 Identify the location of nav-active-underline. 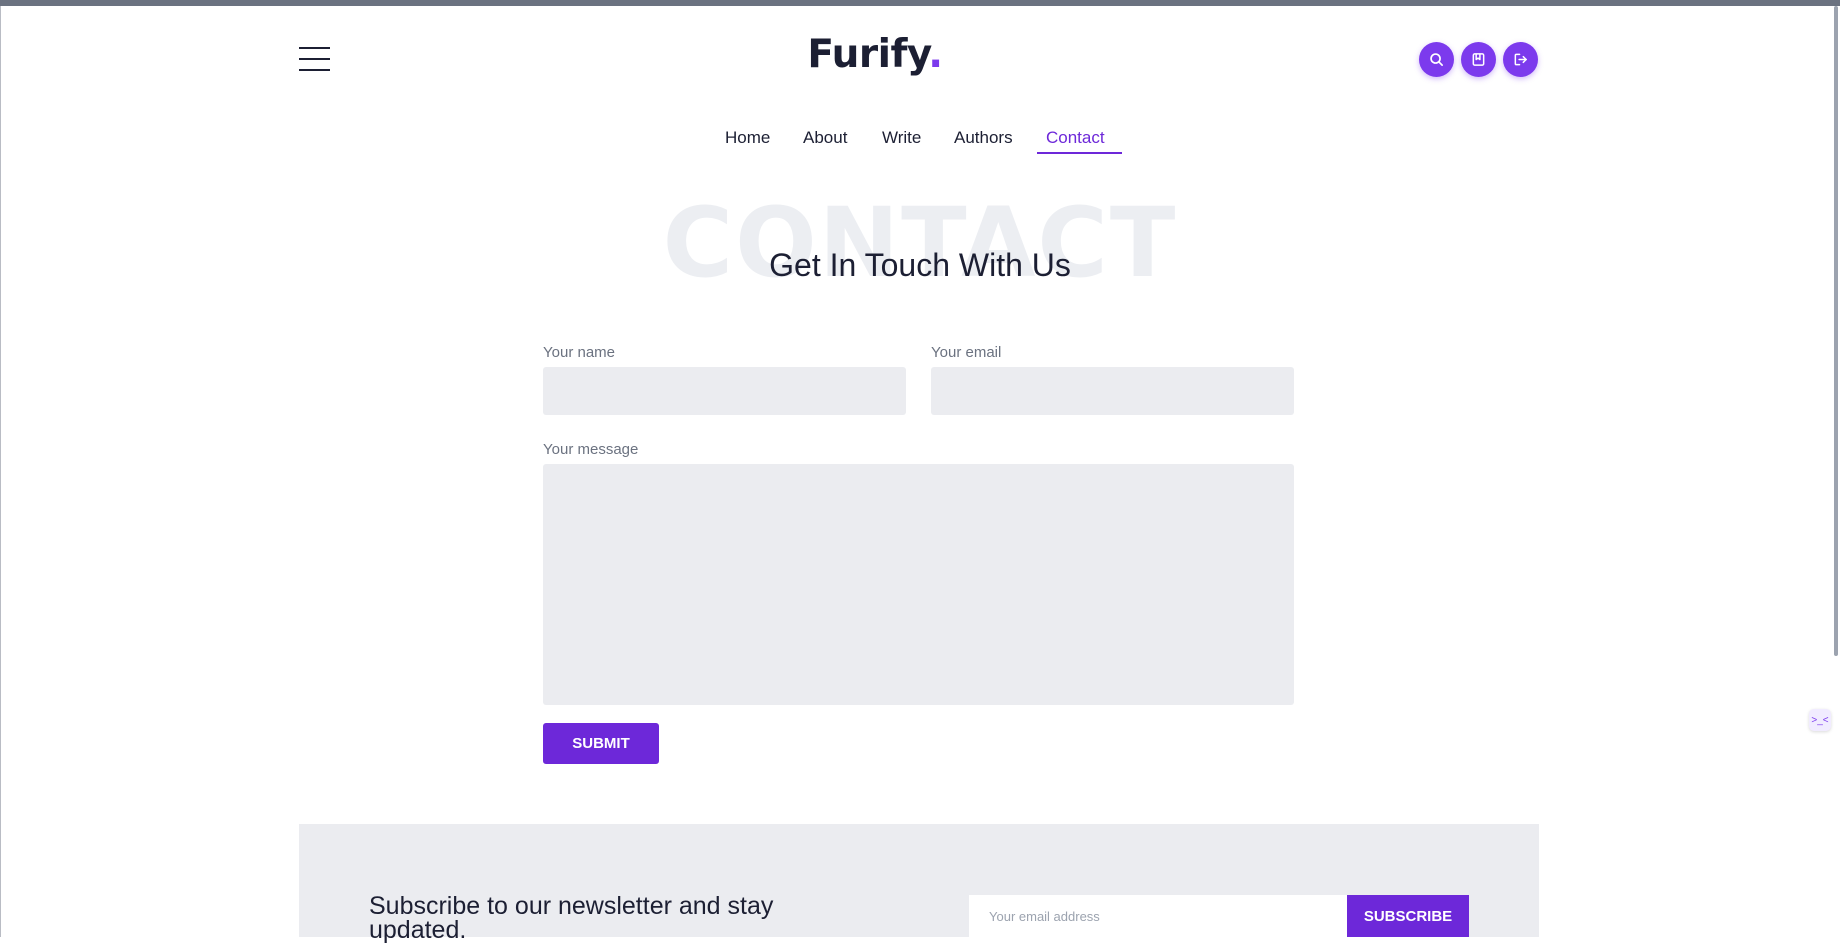
(1079, 153).